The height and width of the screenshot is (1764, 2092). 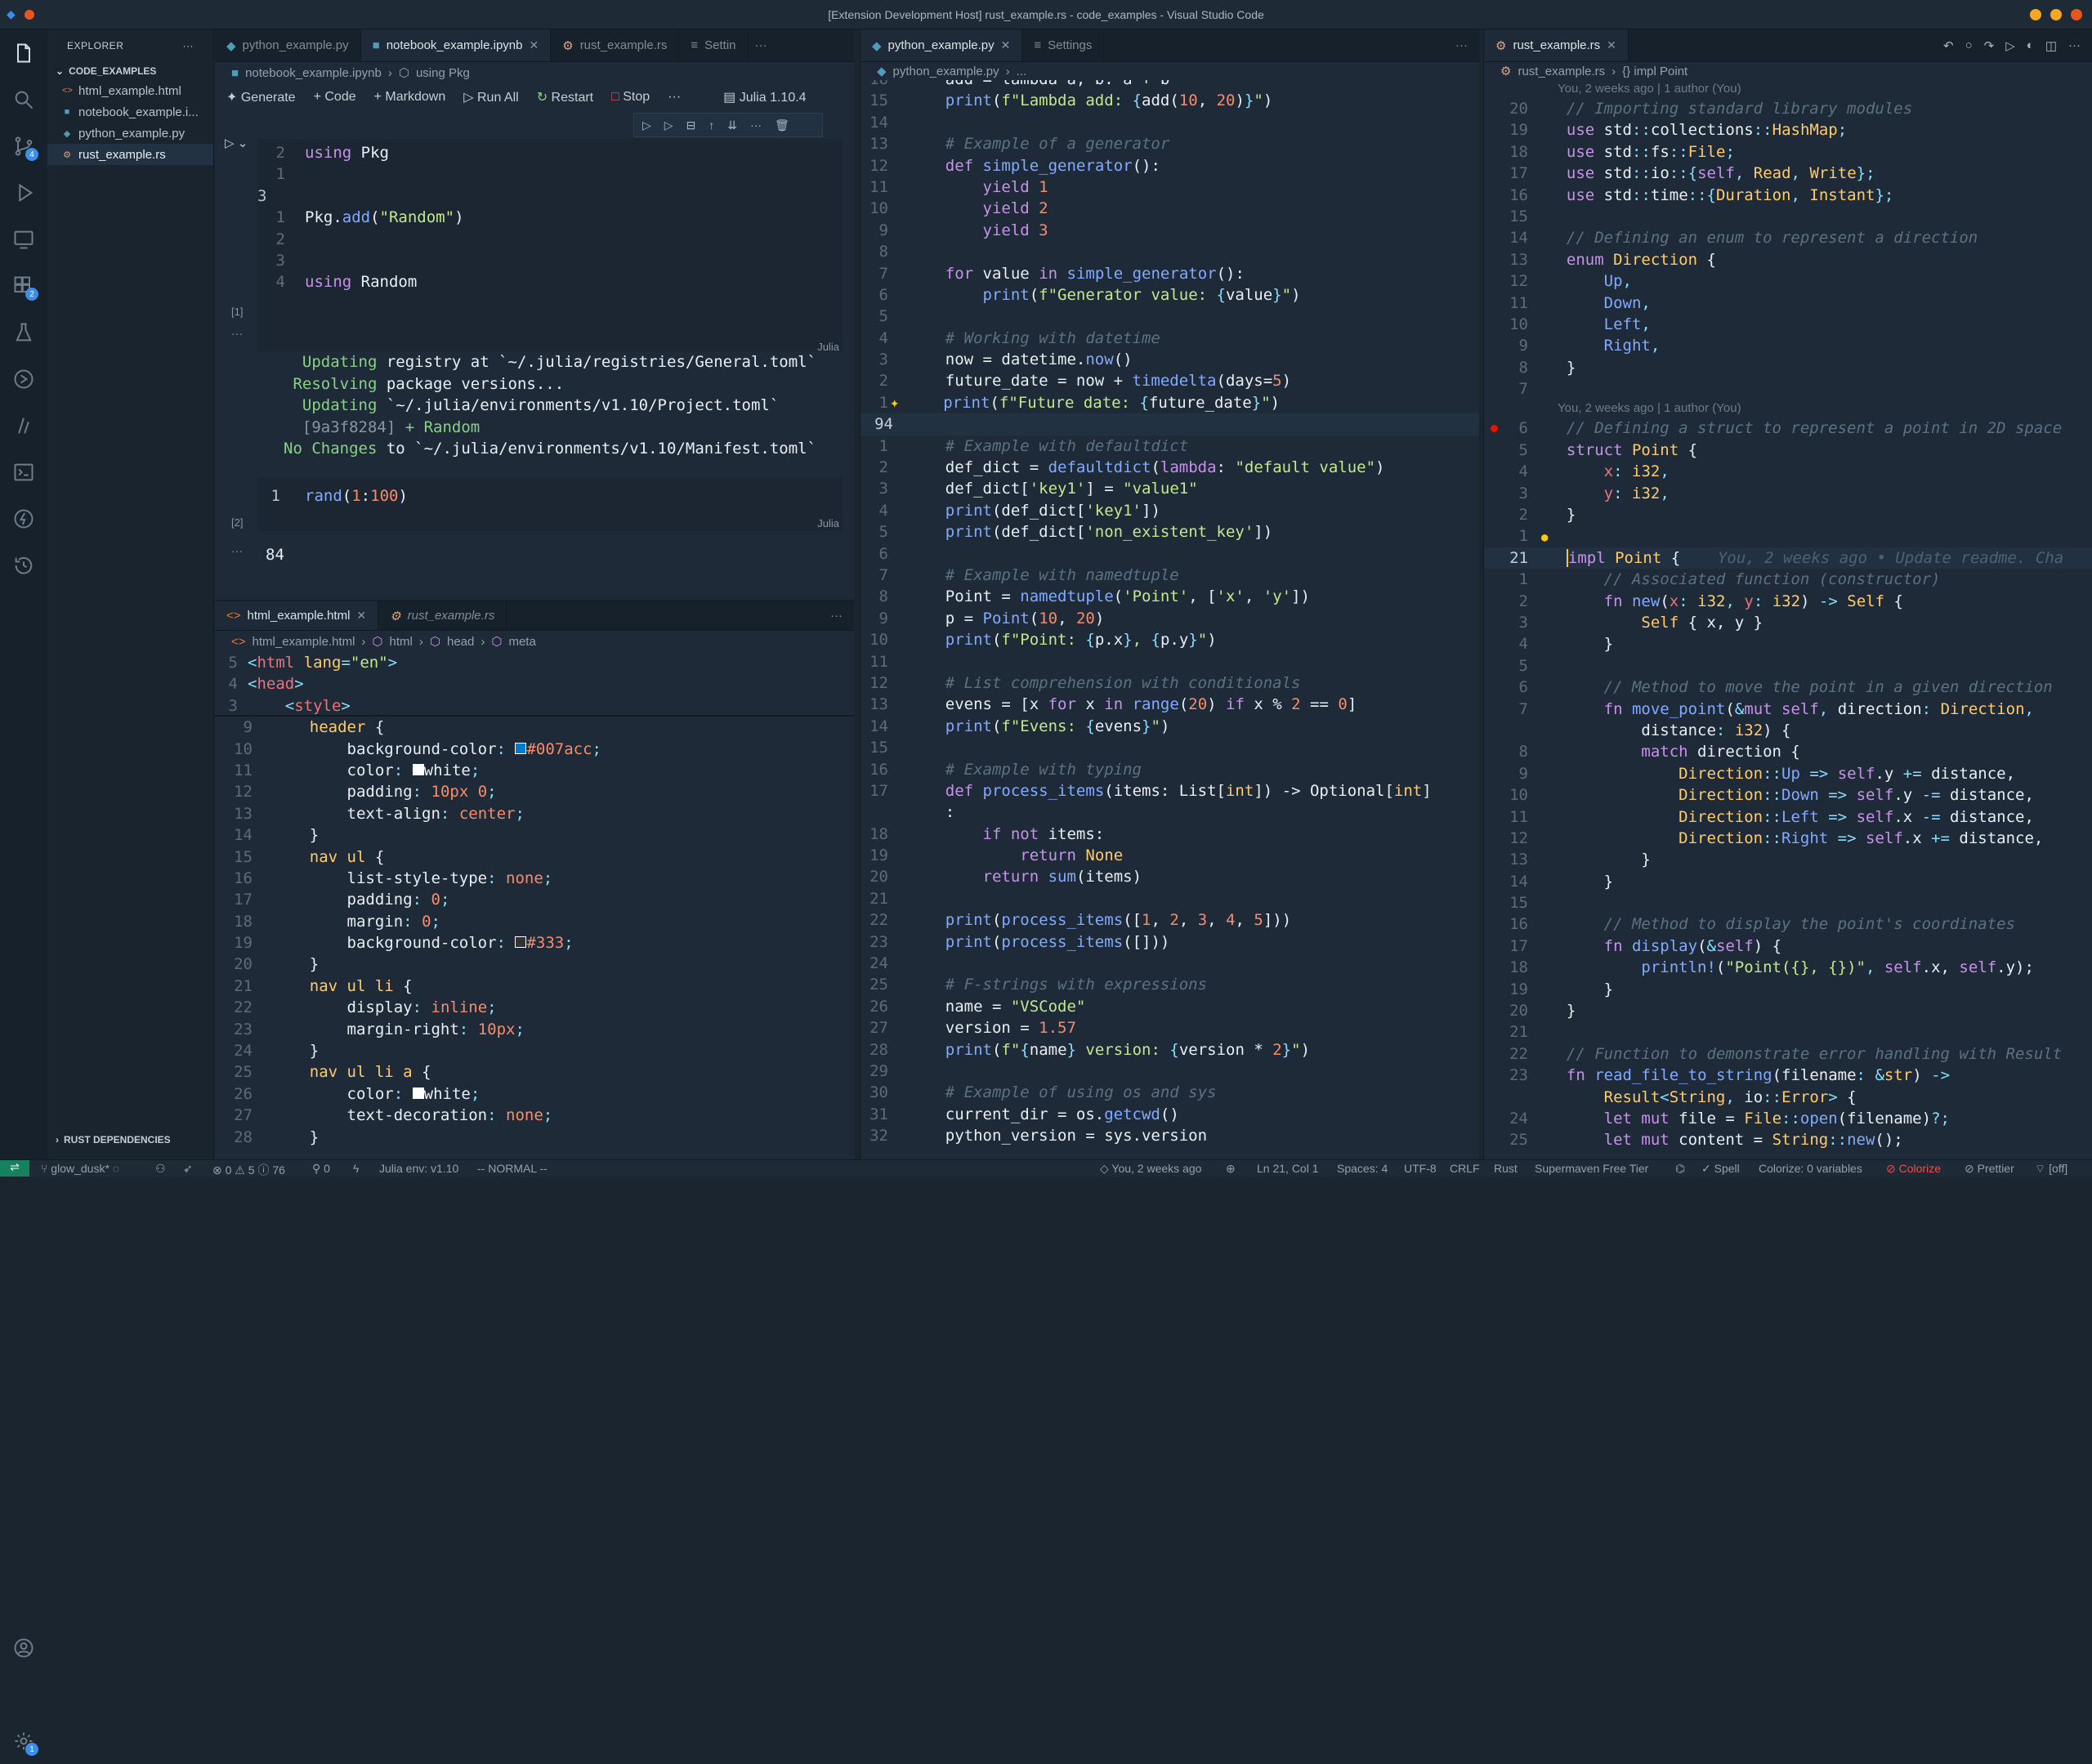 I want to click on remote-indicator-icon: ⇌, so click(x=14, y=1168).